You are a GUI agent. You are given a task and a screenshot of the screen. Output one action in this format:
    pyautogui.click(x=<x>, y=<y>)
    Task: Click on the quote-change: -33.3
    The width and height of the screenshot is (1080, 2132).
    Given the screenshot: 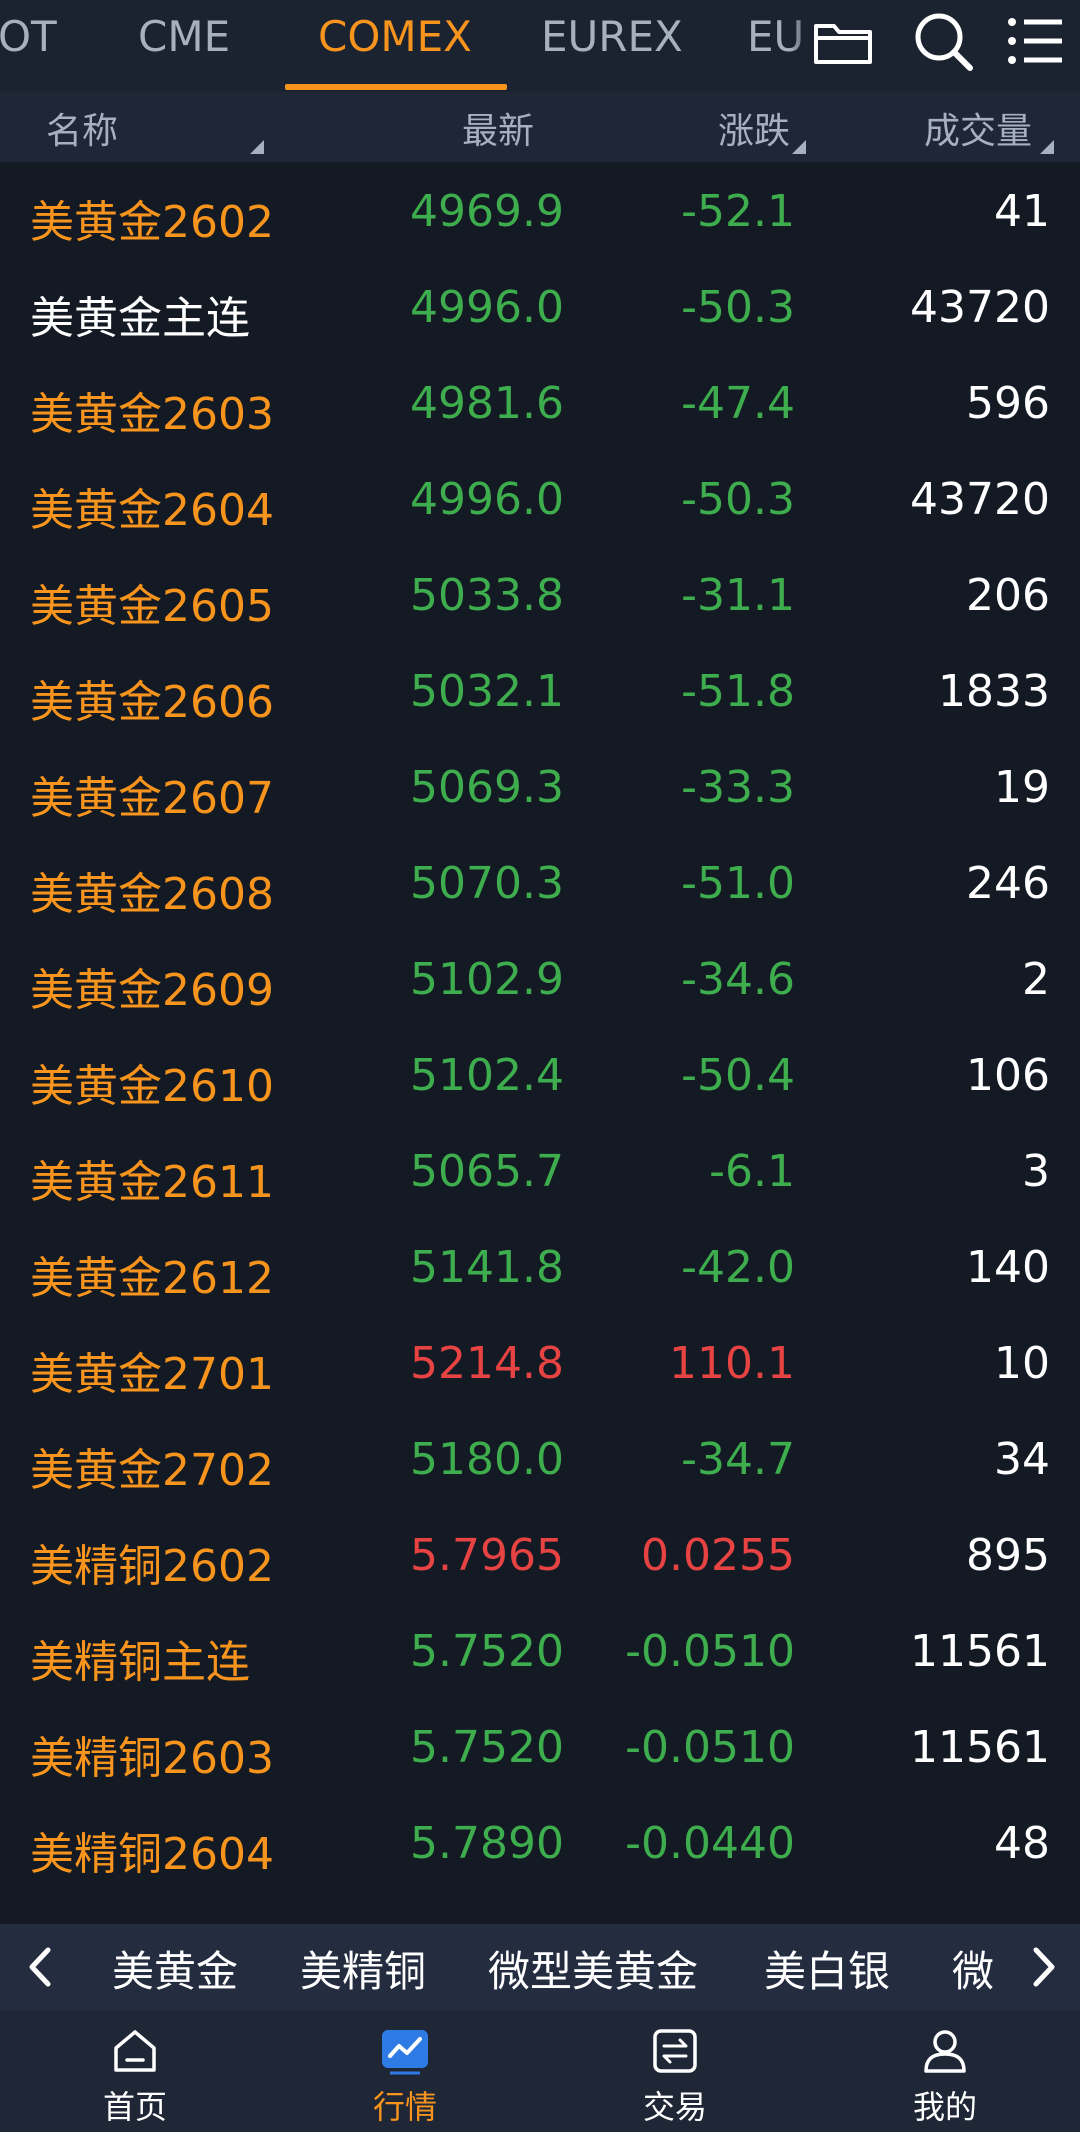 What is the action you would take?
    pyautogui.click(x=738, y=787)
    